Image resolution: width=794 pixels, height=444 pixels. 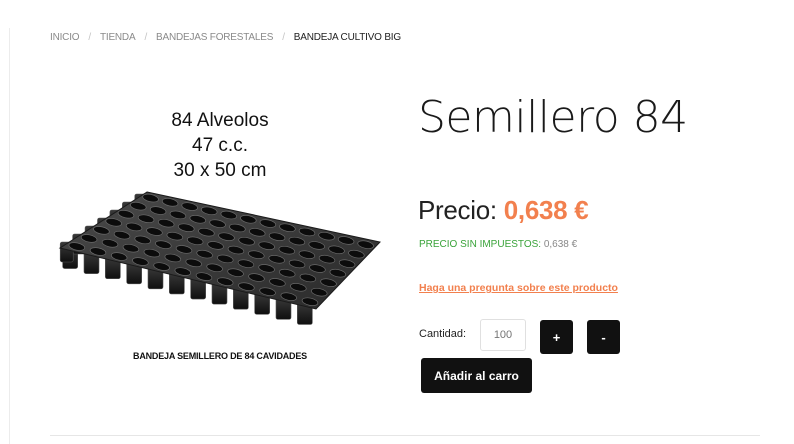 I want to click on price-value: 0,638 €, so click(x=546, y=210).